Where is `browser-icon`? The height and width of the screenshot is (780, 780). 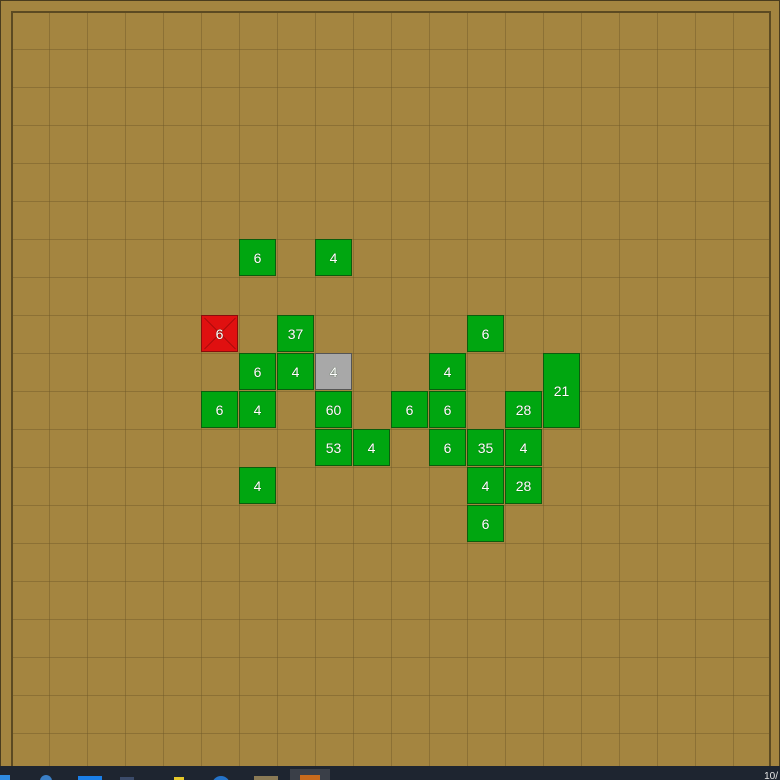 browser-icon is located at coordinates (221, 778).